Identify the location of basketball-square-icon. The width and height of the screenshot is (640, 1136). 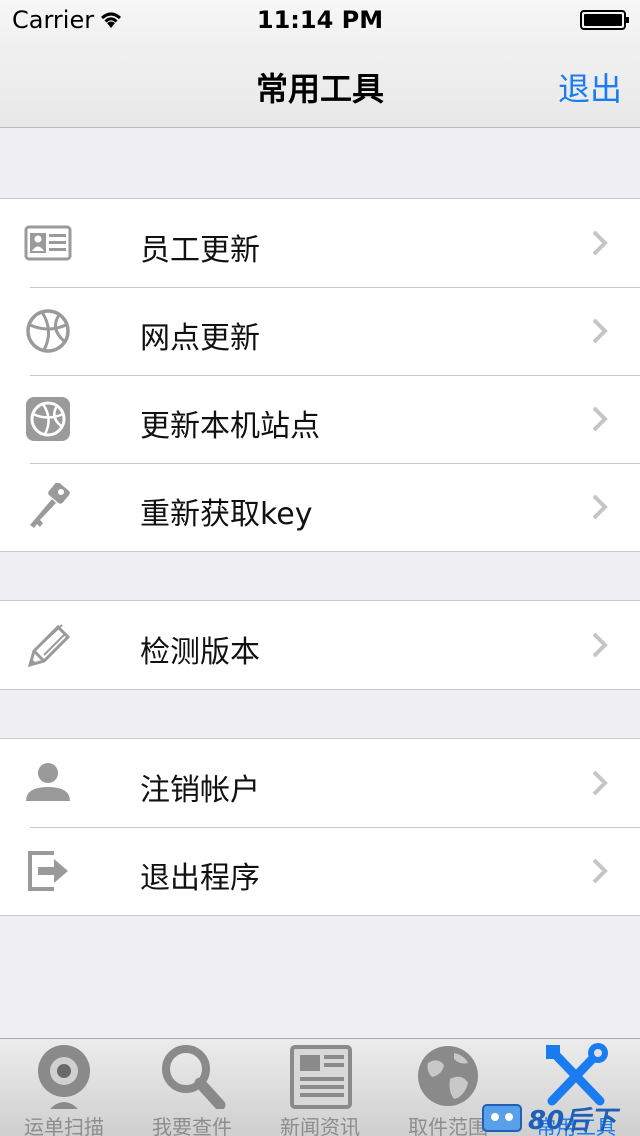
(48, 419).